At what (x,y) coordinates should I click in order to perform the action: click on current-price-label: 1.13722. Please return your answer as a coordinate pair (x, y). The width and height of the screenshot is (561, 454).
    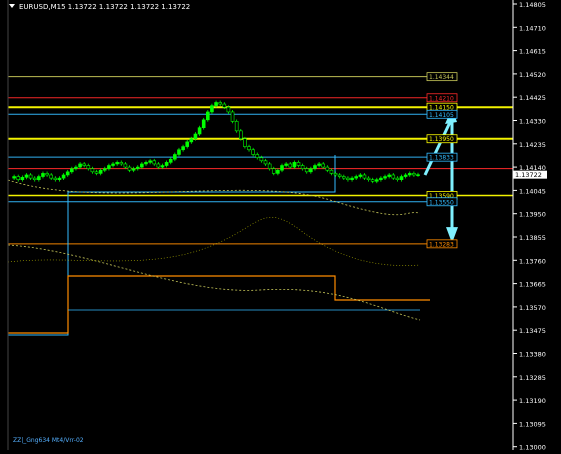
    Looking at the image, I should click on (528, 175).